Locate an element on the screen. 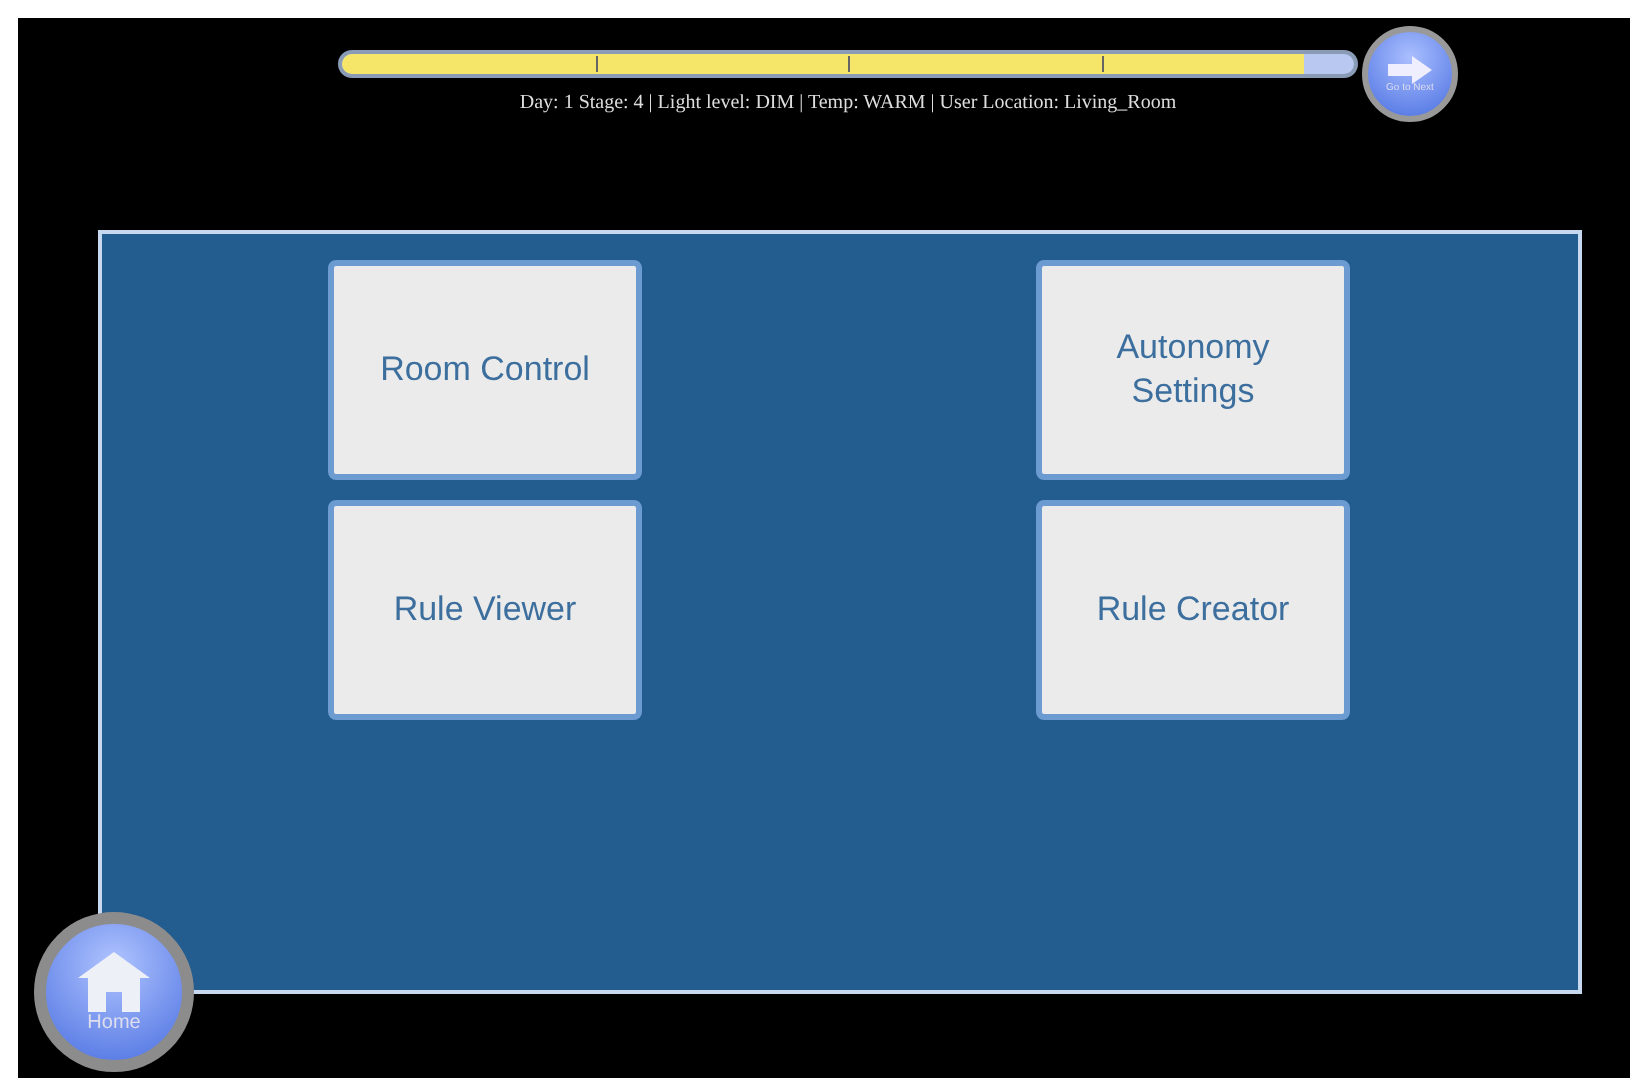 The image size is (1630, 1078). menu-button: Rule Viewer is located at coordinates (485, 610).